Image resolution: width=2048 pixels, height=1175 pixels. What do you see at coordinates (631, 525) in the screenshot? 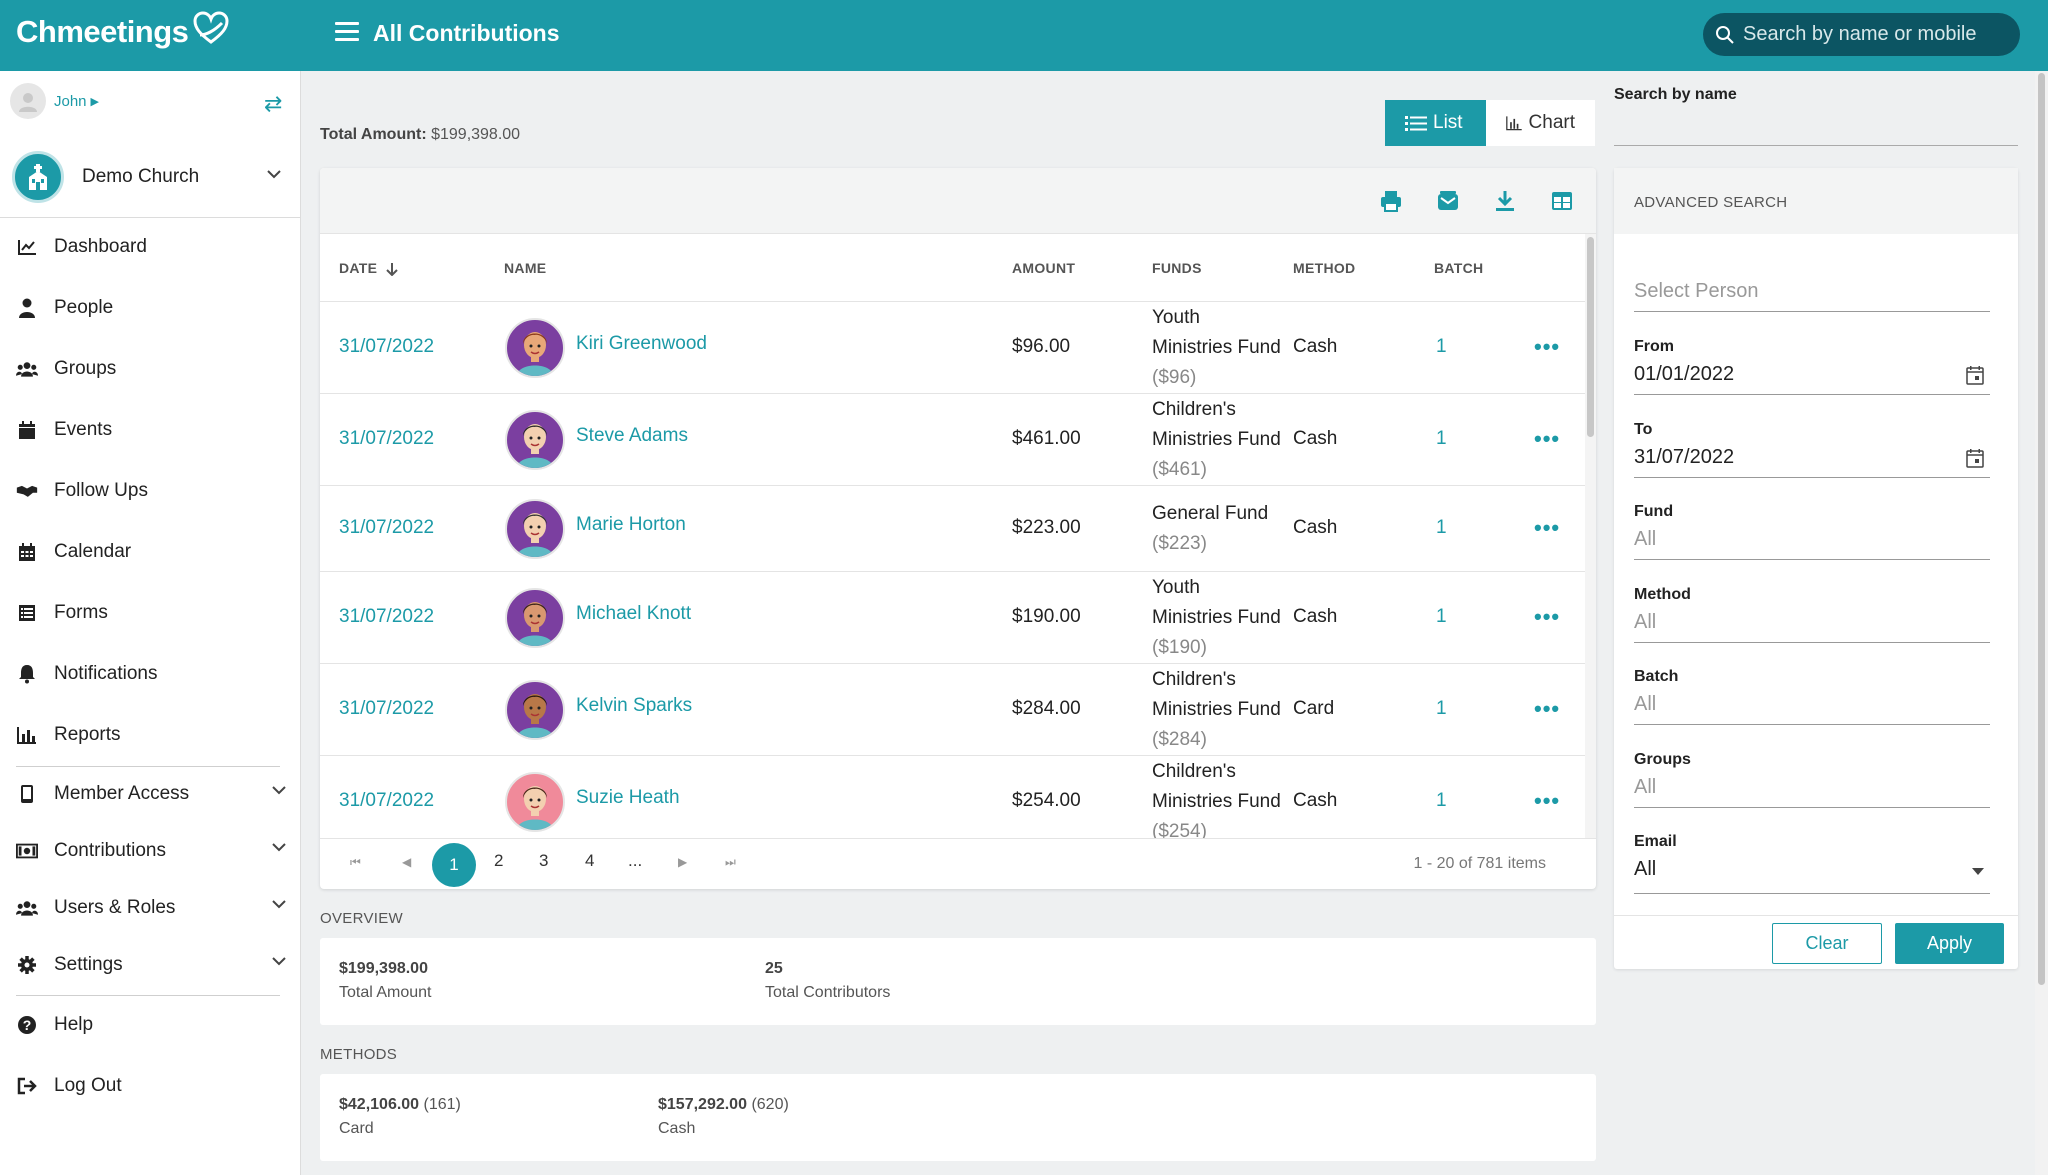
I see `person-name-link: Marie Horton` at bounding box center [631, 525].